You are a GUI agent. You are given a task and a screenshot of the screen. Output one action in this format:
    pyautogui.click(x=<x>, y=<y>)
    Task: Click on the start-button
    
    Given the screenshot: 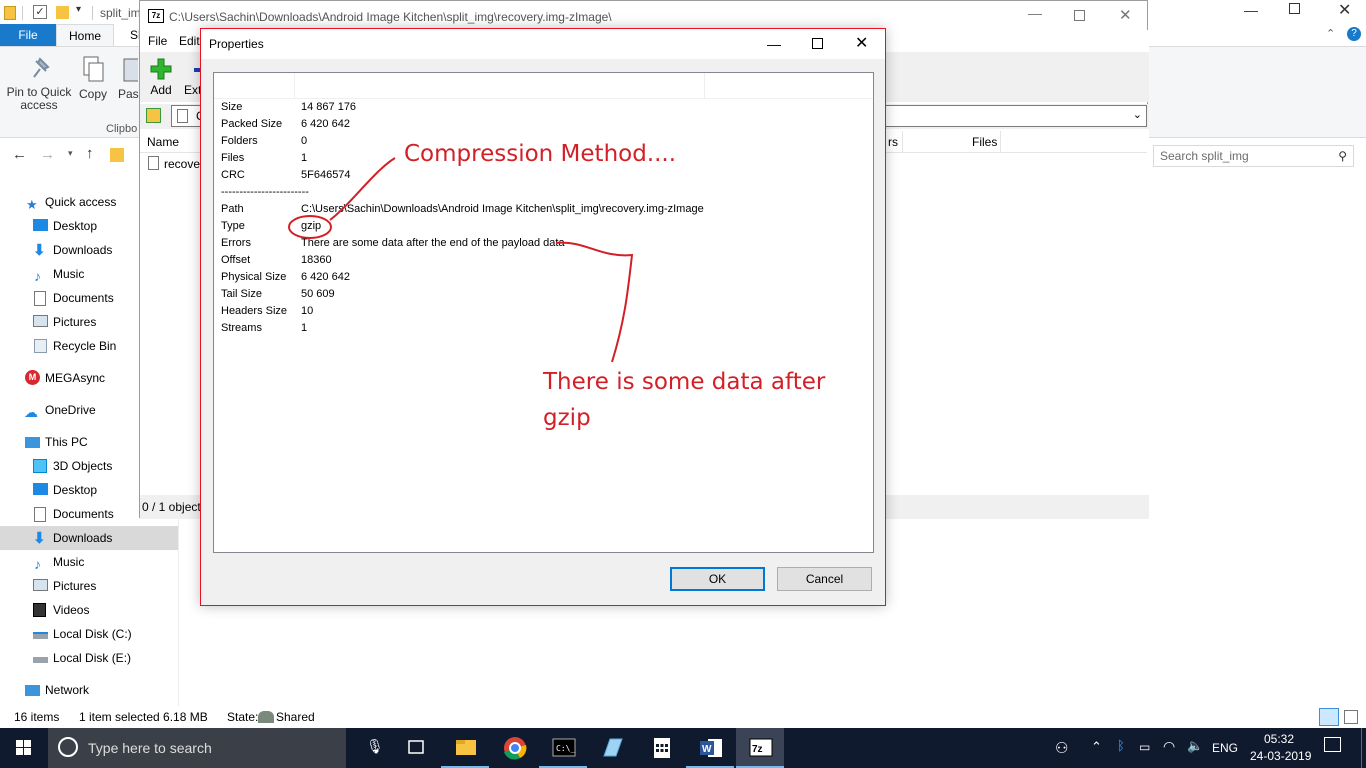 What is the action you would take?
    pyautogui.click(x=24, y=748)
    